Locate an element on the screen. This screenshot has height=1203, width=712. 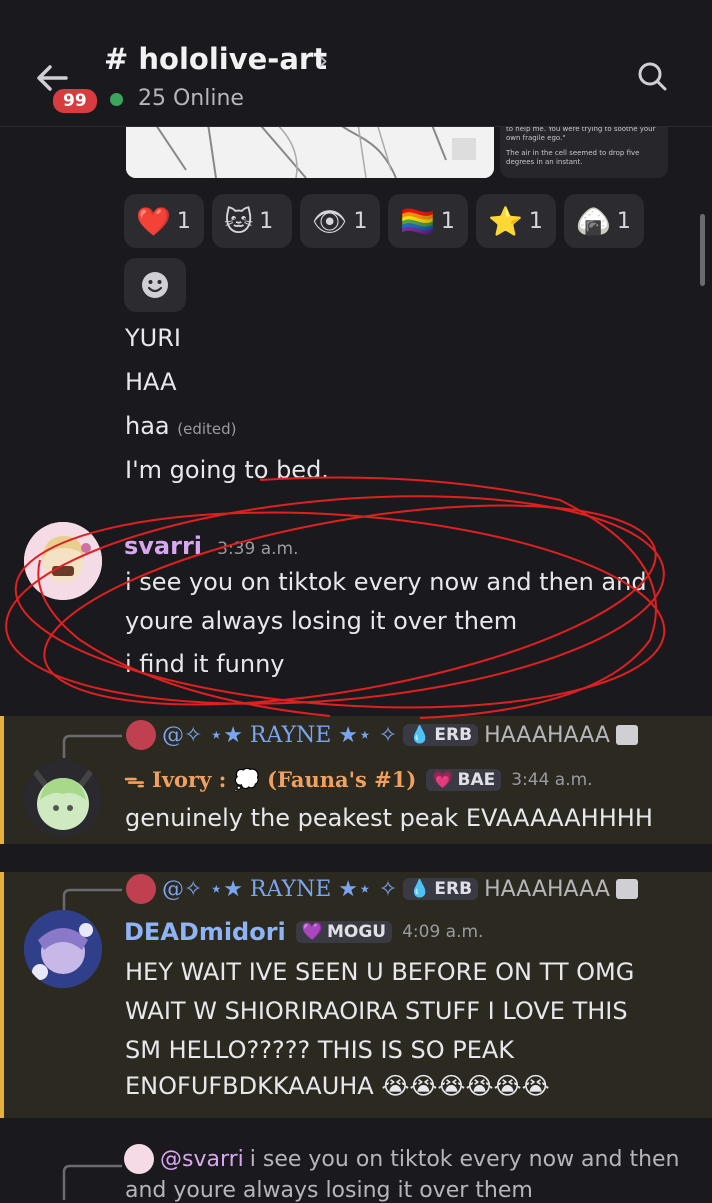
channel-header: 99 # hololive-art › 25 Online is located at coordinates (356, 63).